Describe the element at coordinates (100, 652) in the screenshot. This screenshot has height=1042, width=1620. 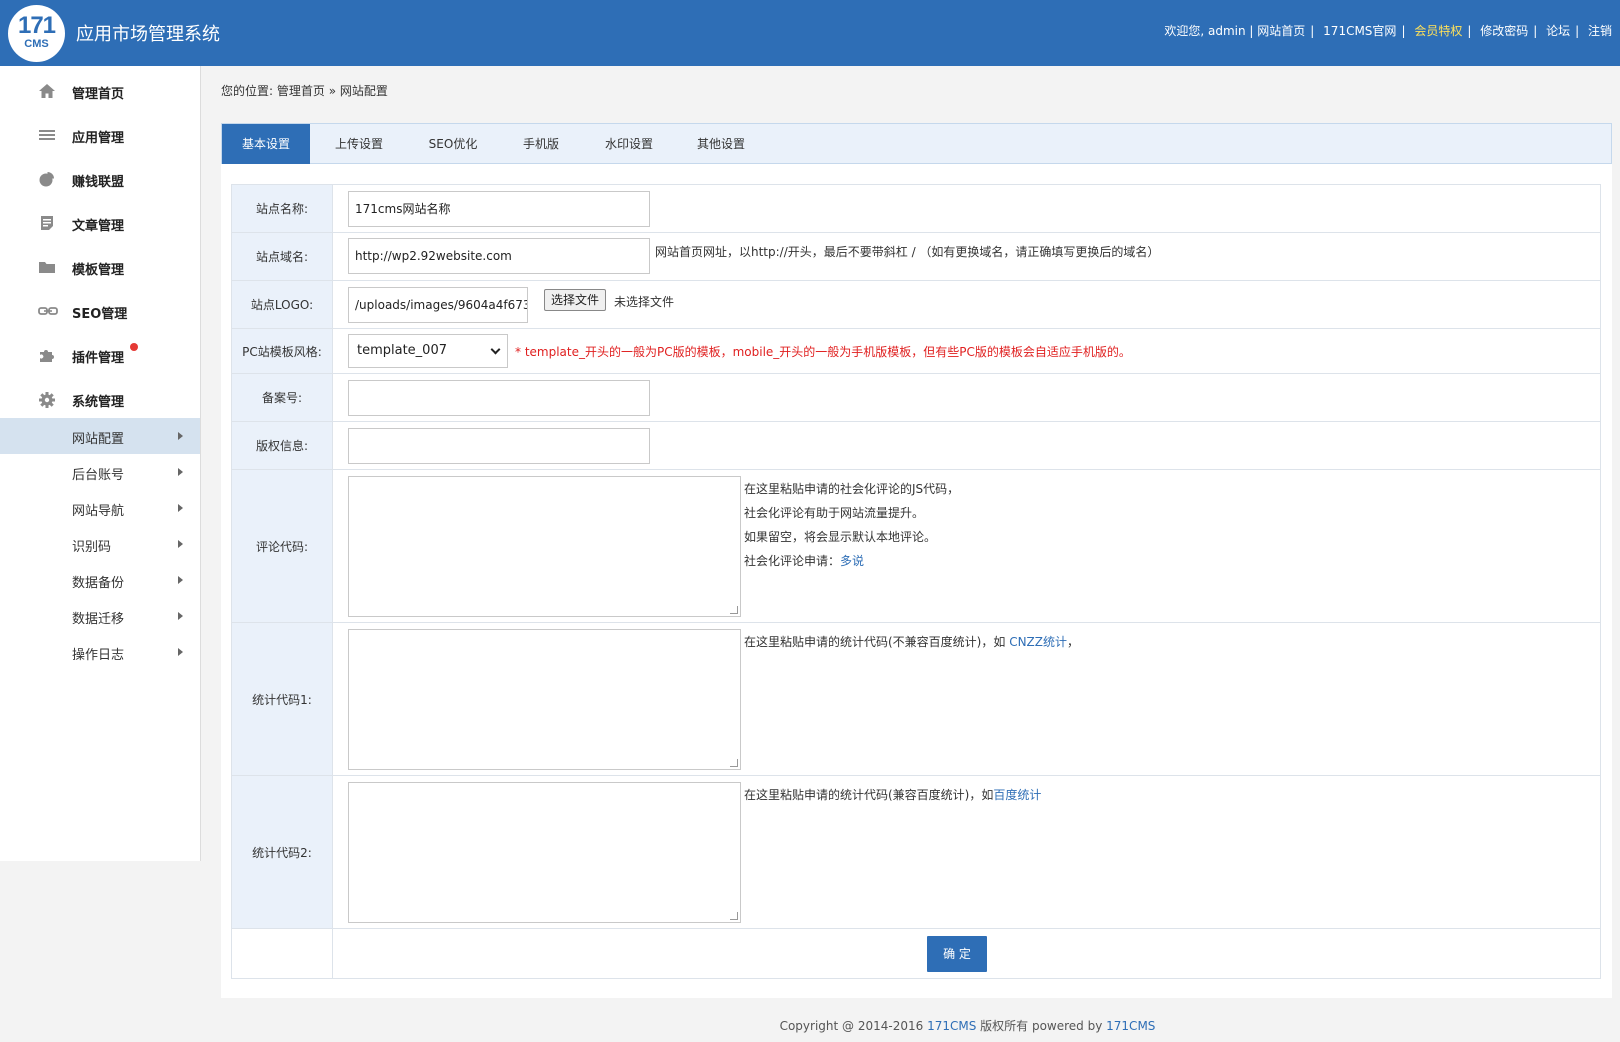
I see `sub-item-logs: 操作日志` at that location.